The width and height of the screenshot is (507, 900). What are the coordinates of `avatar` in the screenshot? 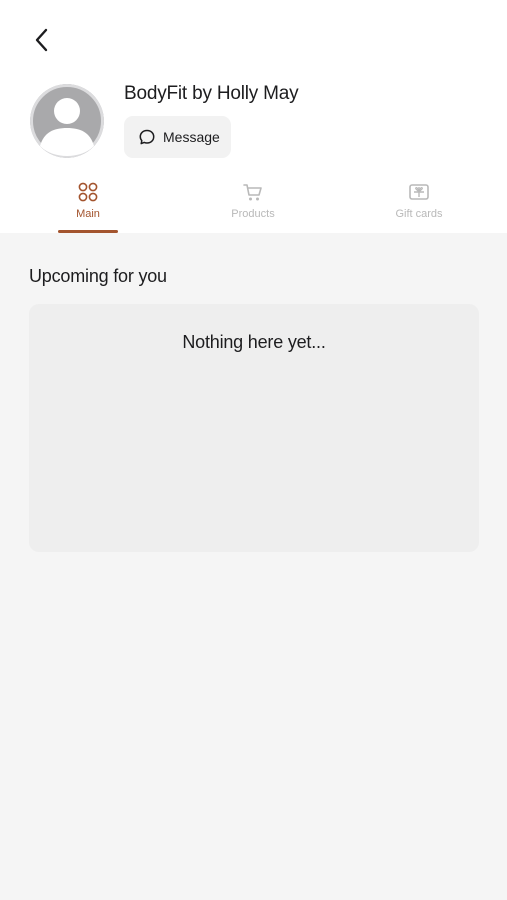 It's located at (67, 121).